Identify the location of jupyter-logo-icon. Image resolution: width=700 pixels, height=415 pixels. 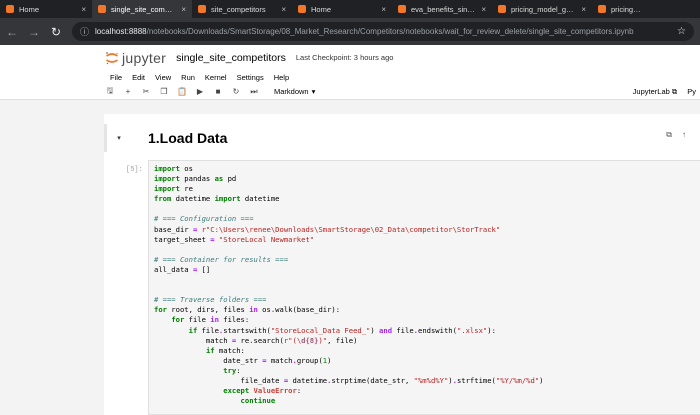
(112, 57).